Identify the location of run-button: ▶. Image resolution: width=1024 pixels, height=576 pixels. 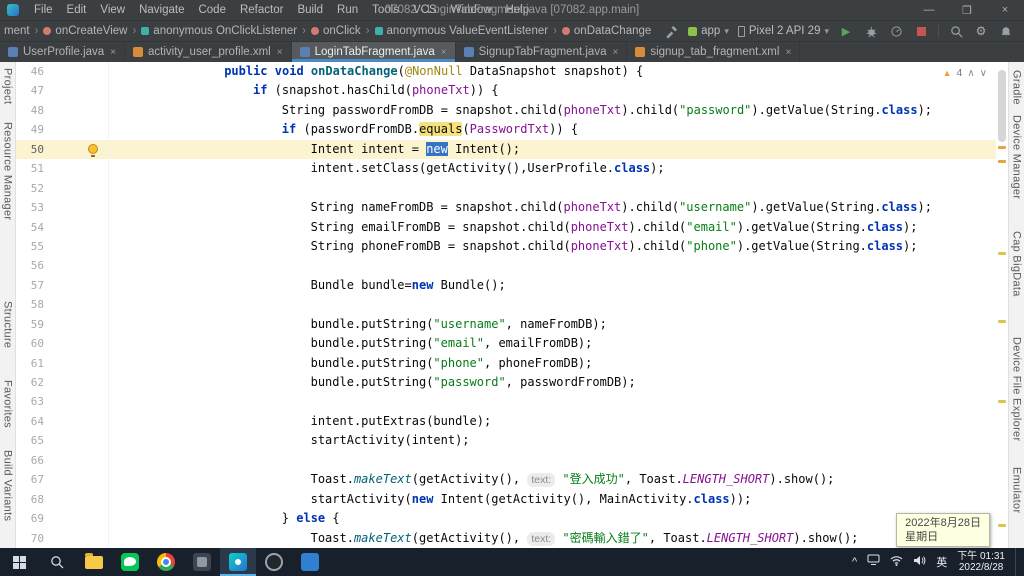
(846, 31).